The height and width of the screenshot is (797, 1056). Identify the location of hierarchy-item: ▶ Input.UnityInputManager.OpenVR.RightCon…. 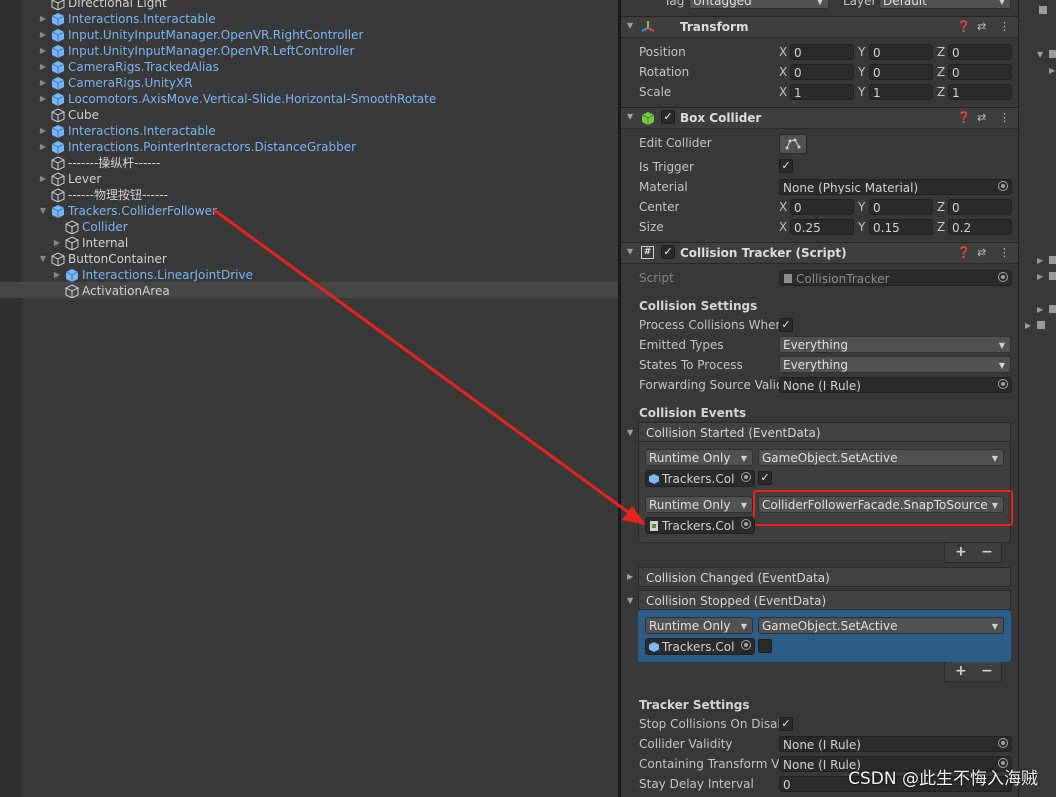
(309, 35).